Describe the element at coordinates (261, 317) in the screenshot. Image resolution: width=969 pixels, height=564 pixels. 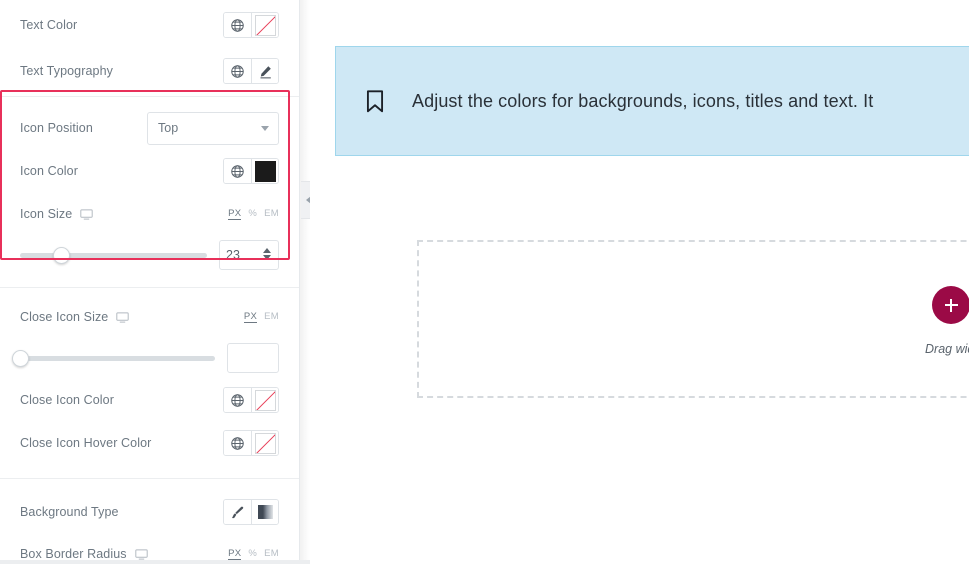
I see `close-icon-size-units: PX EM` at that location.